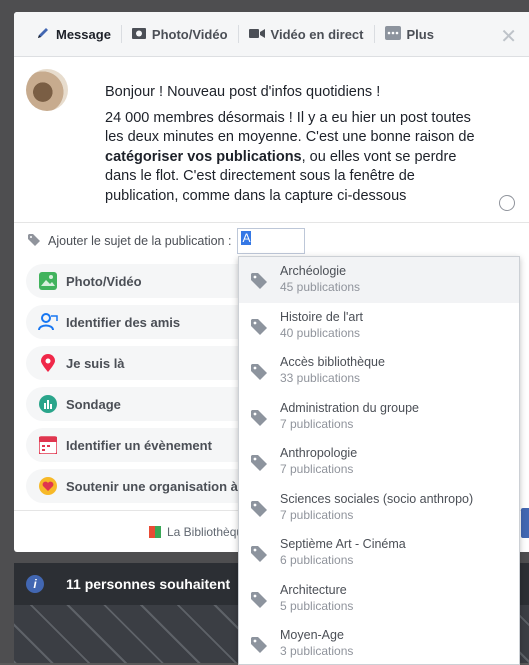 This screenshot has height=665, width=529. What do you see at coordinates (43, 34) in the screenshot?
I see `pencil-icon` at bounding box center [43, 34].